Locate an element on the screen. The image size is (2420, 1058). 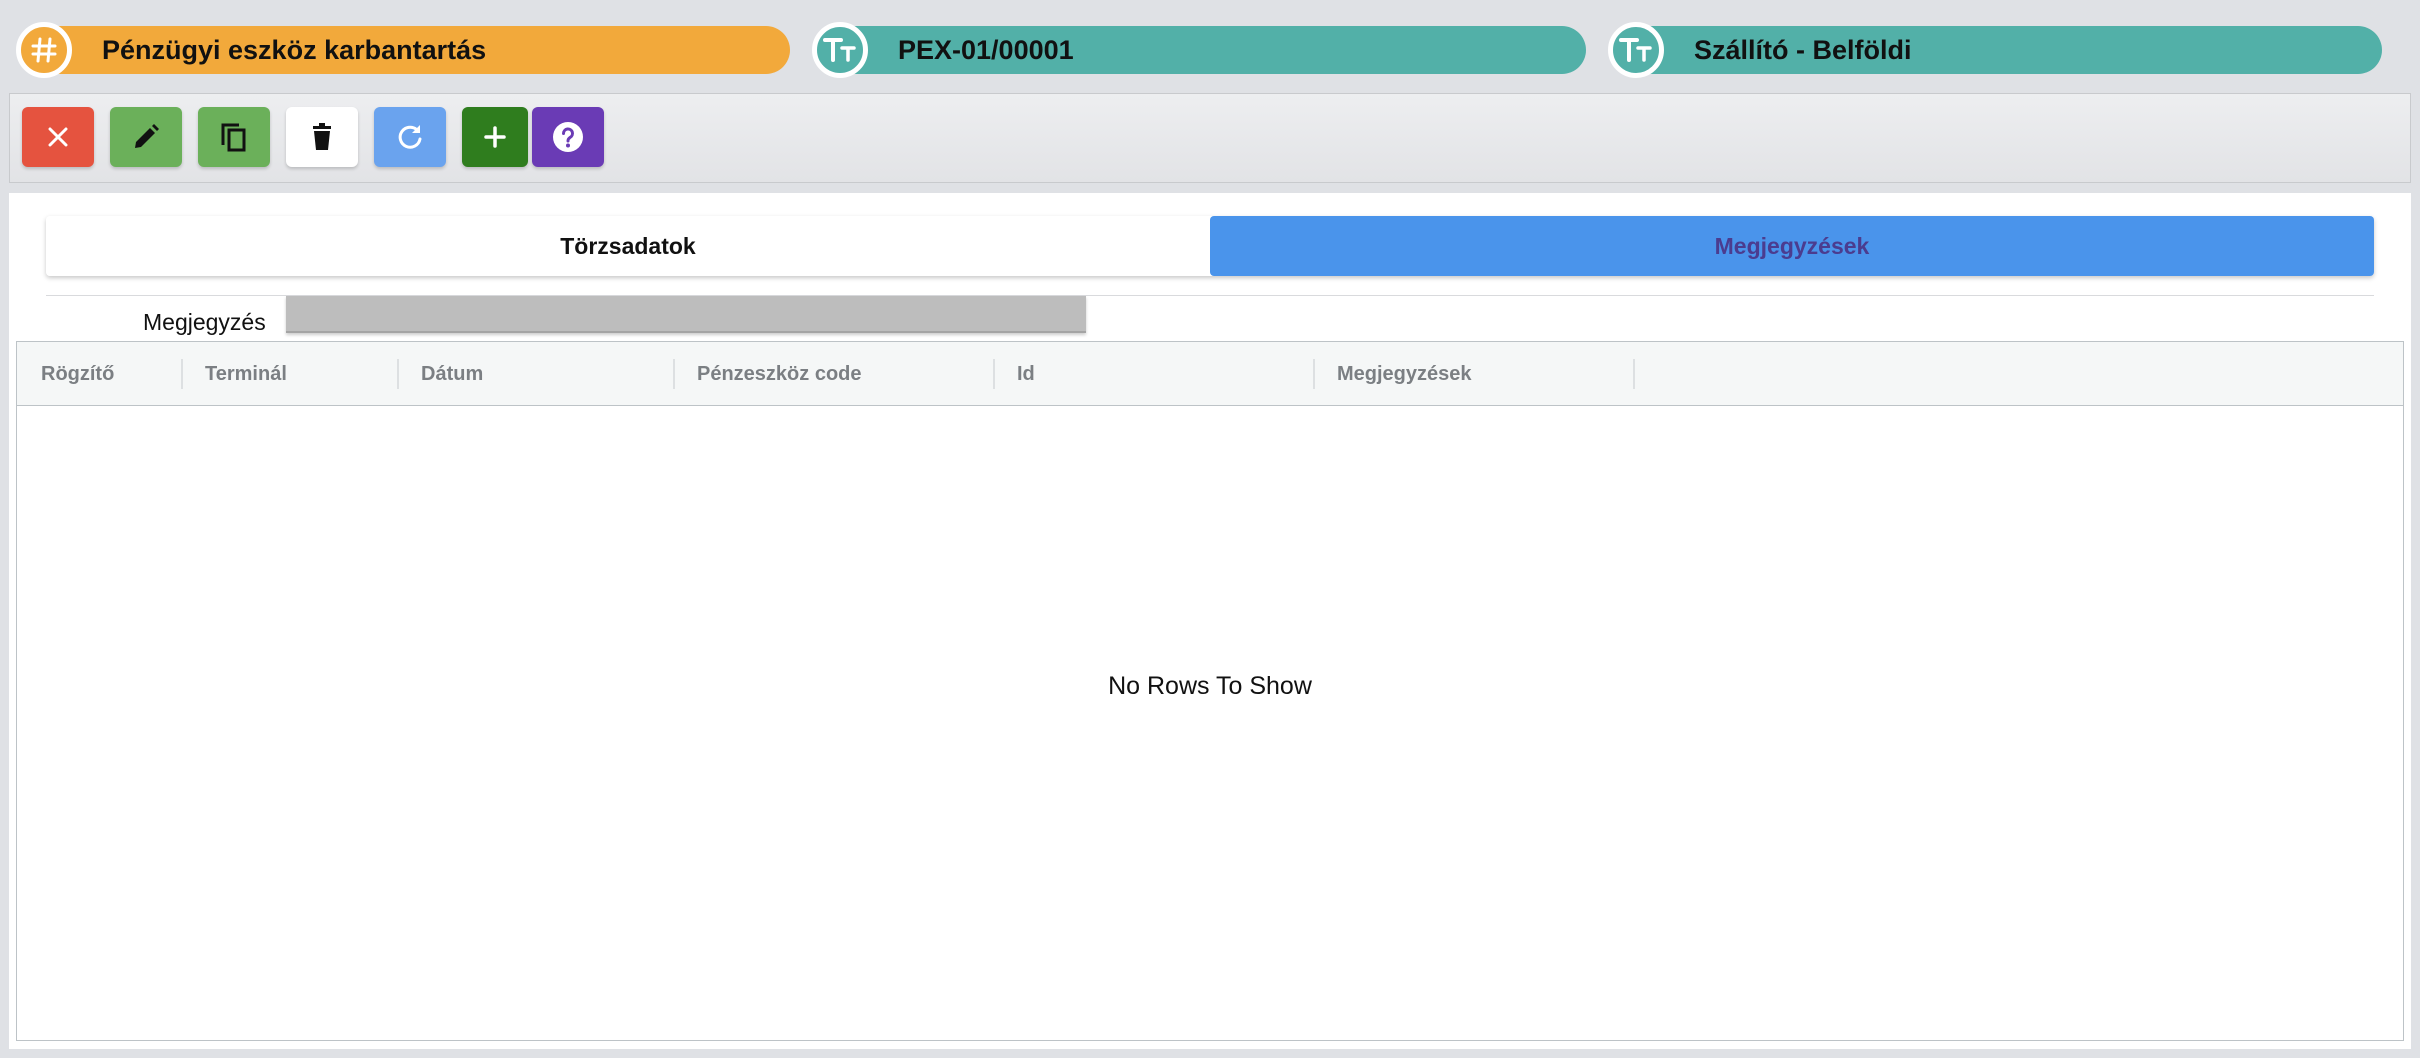
tab-torzsadatok: Törzsadatok is located at coordinates (628, 246).